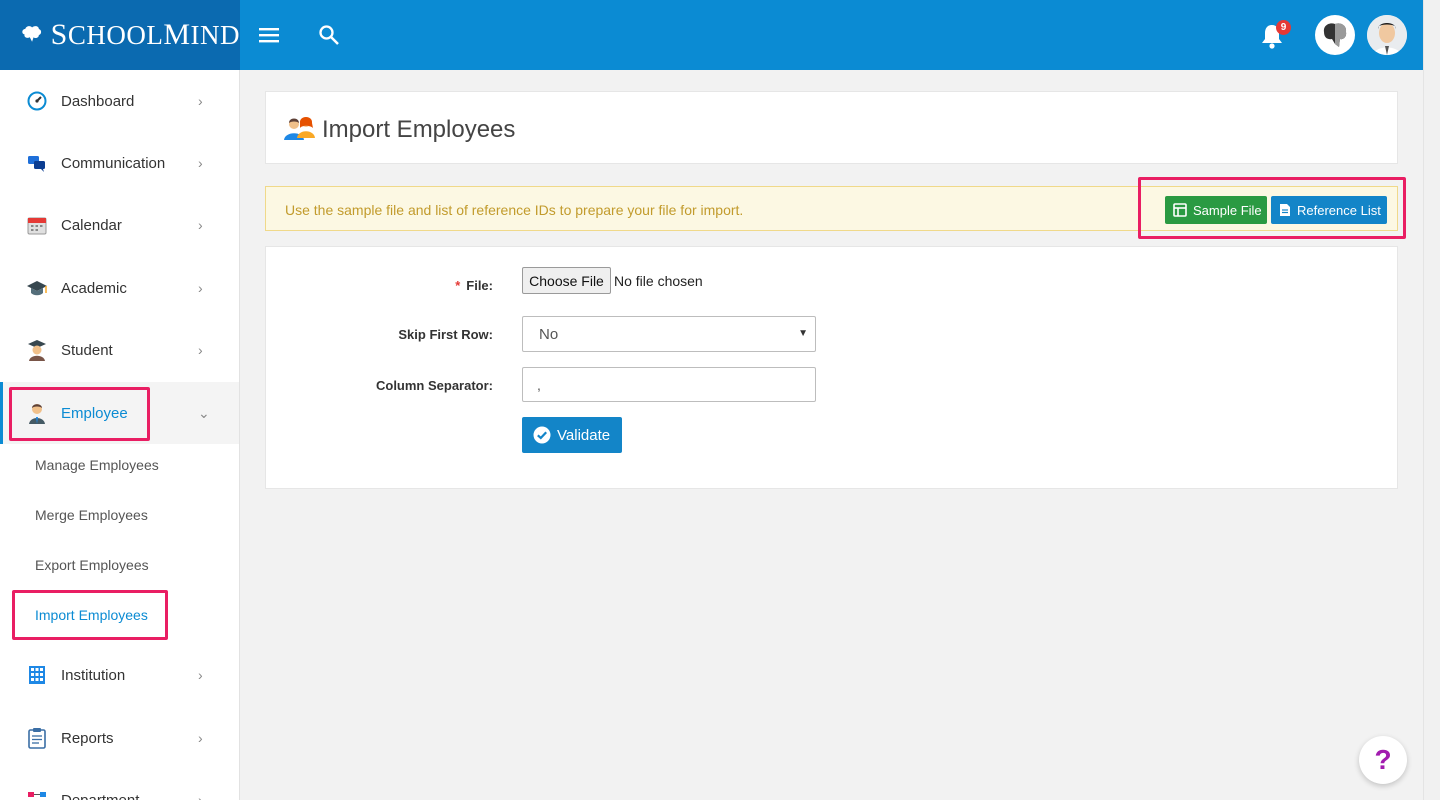  What do you see at coordinates (113, 163) in the screenshot?
I see `sidebar-item-label: Communication` at bounding box center [113, 163].